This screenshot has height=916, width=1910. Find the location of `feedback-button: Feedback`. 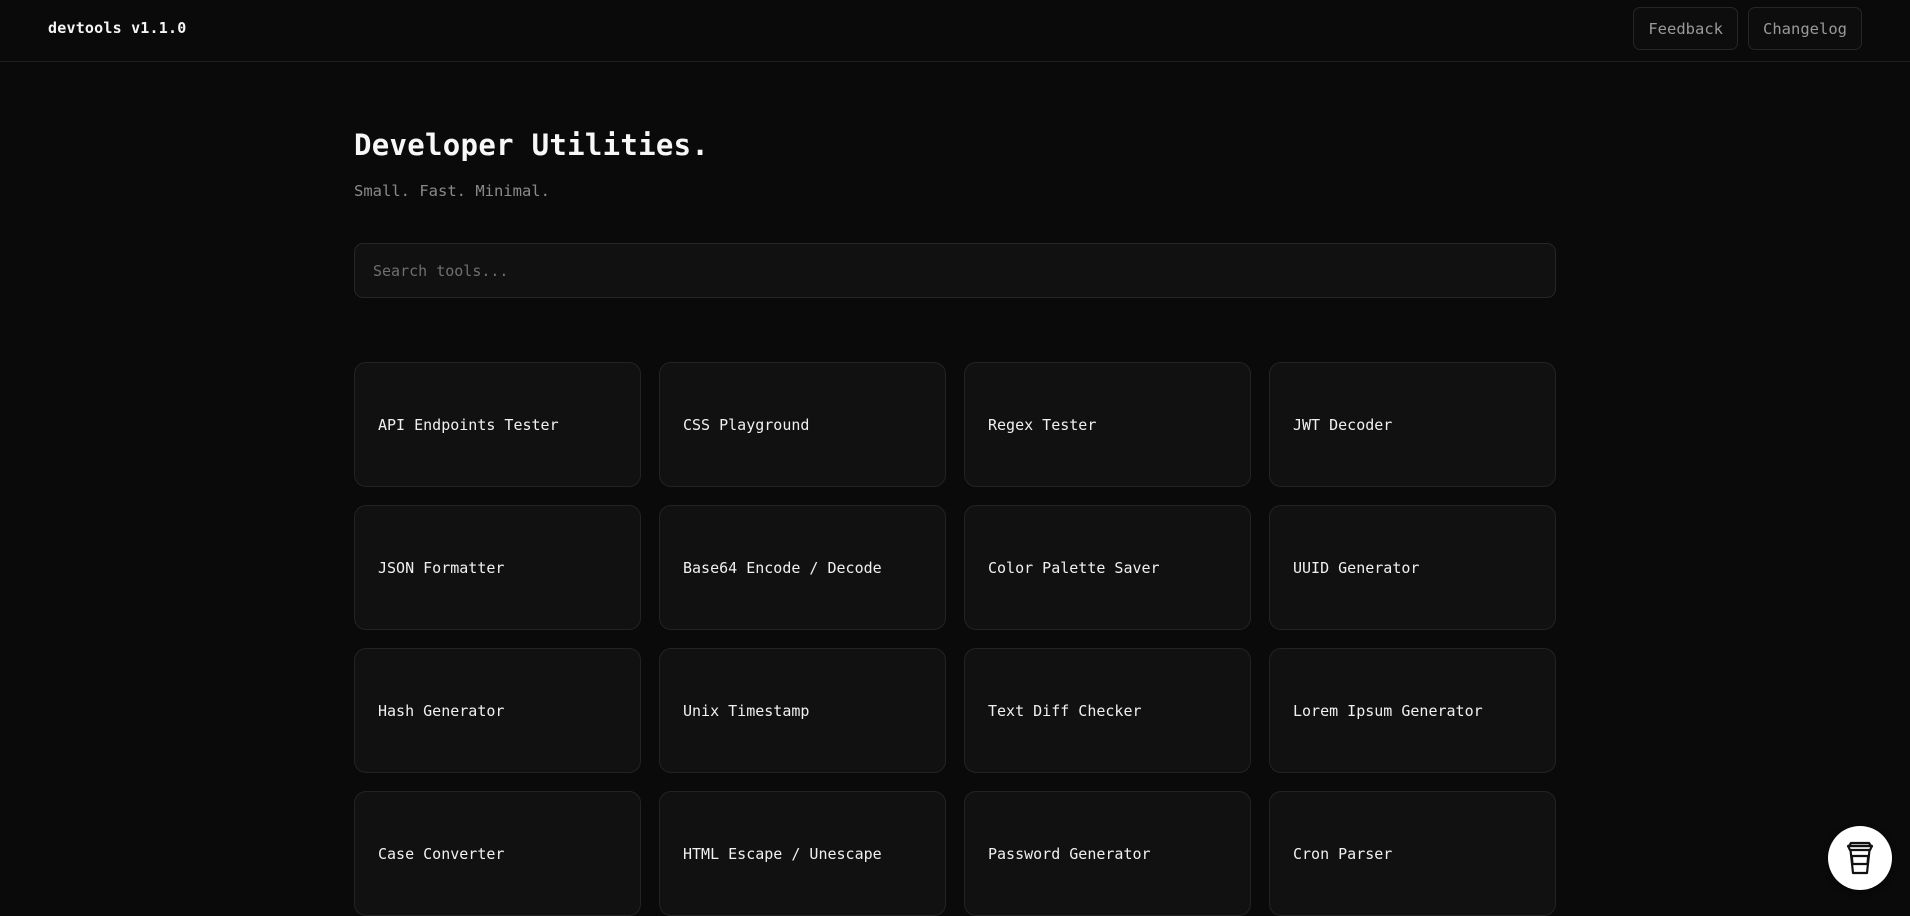

feedback-button: Feedback is located at coordinates (1685, 28).